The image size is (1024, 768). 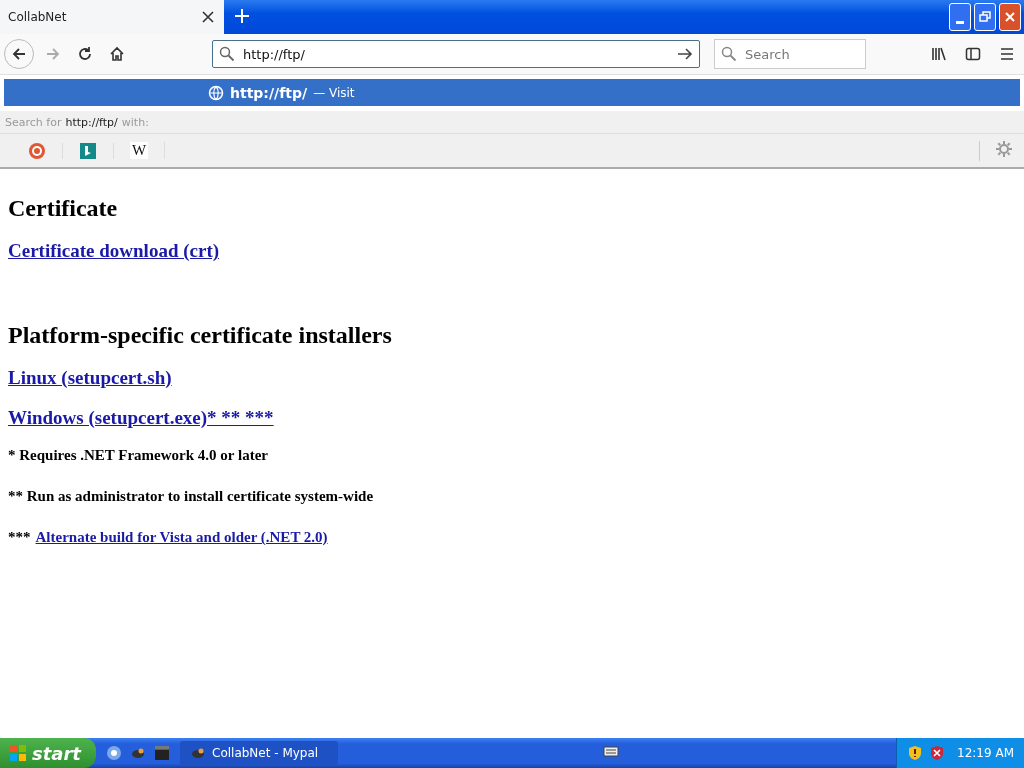 I want to click on download-link: Certificate download (crt), so click(x=114, y=251).